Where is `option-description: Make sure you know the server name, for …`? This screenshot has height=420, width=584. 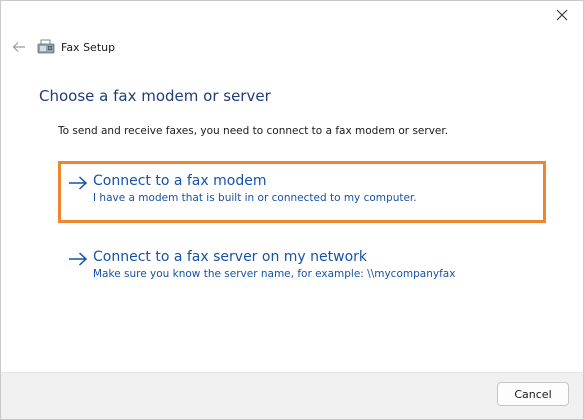 option-description: Make sure you know the server name, for … is located at coordinates (274, 274).